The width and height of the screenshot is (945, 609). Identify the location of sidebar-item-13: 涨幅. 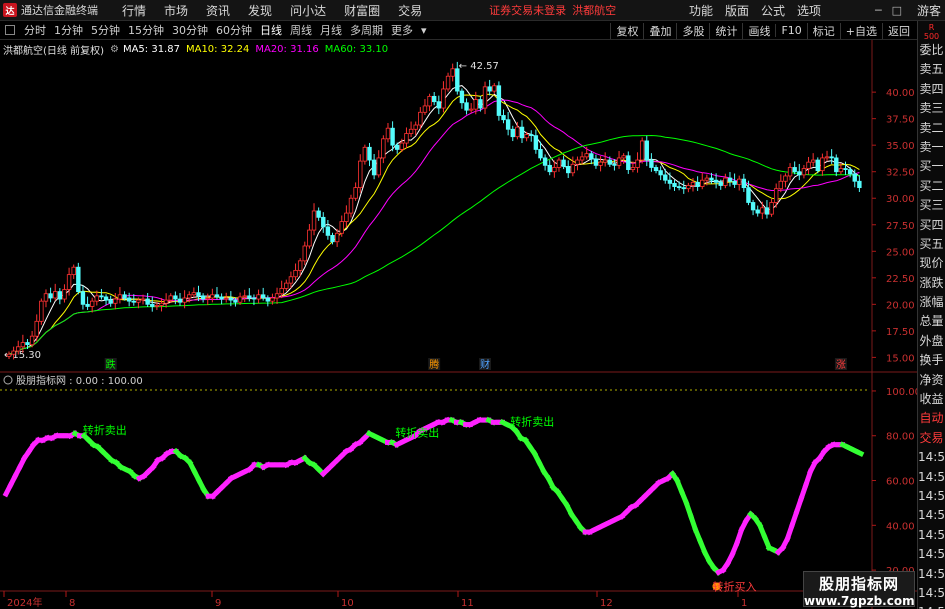
(931, 302).